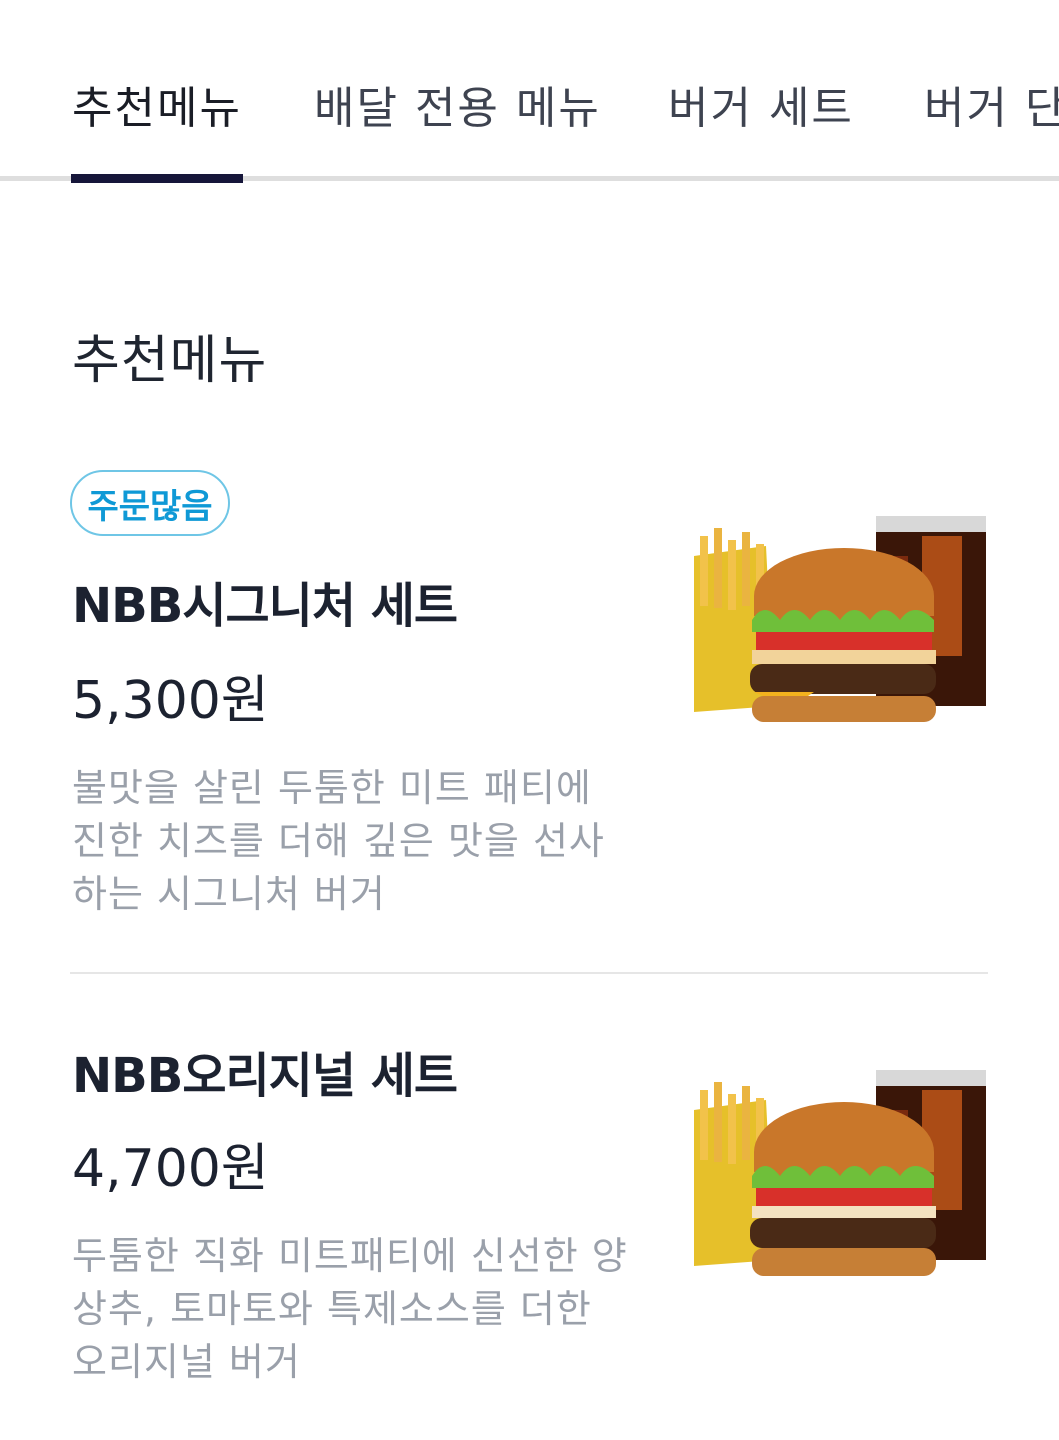 Image resolution: width=1059 pixels, height=1440 pixels. What do you see at coordinates (529, 973) in the screenshot?
I see `item-divider` at bounding box center [529, 973].